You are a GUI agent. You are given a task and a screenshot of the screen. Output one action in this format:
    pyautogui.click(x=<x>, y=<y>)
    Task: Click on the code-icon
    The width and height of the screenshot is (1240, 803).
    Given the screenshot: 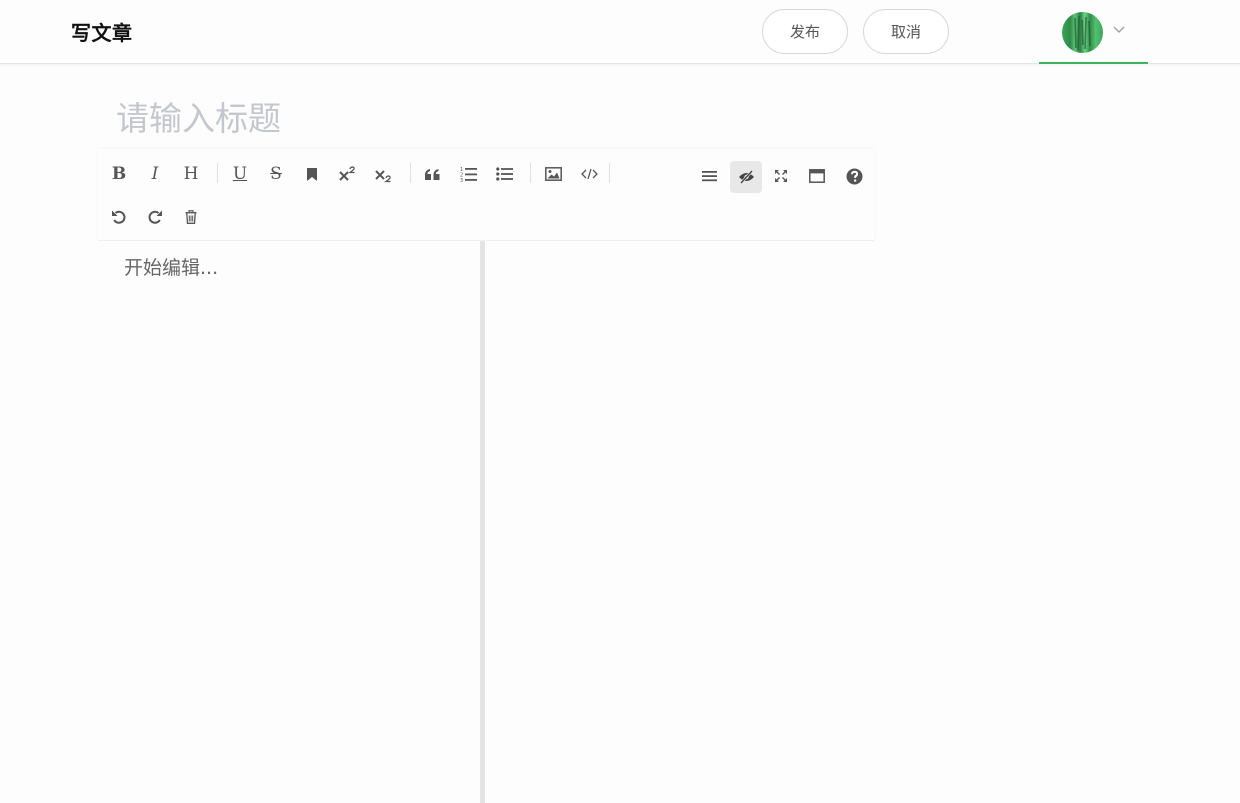 What is the action you would take?
    pyautogui.click(x=589, y=174)
    